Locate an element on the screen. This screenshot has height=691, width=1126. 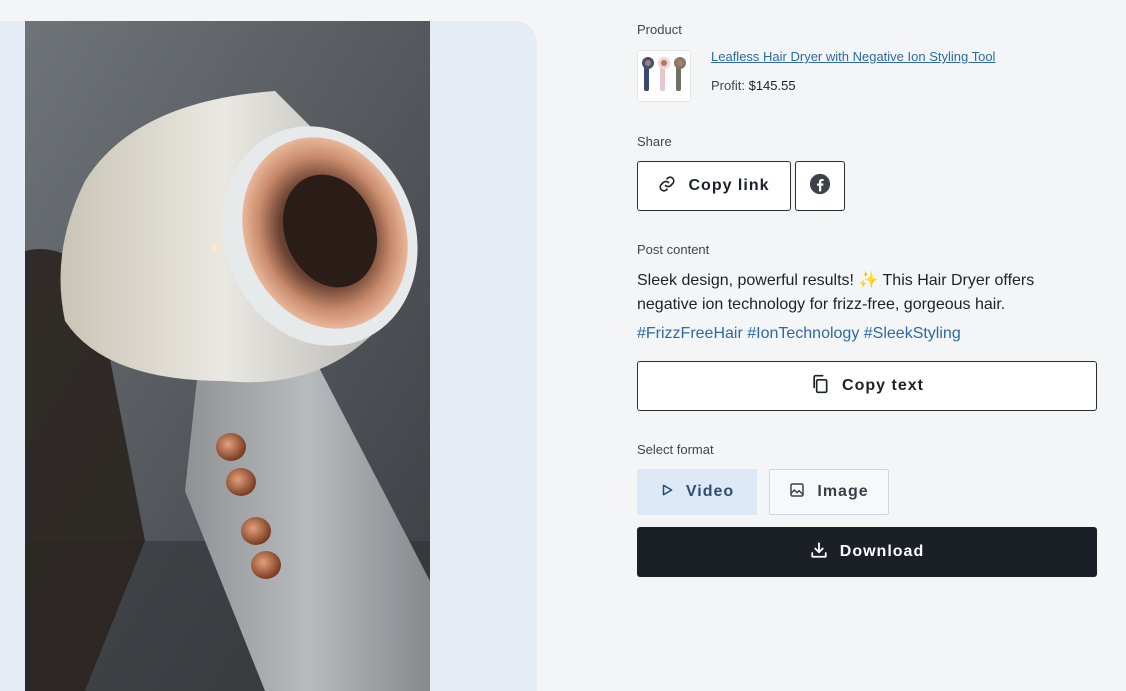
share-section-label: Share is located at coordinates (654, 141).